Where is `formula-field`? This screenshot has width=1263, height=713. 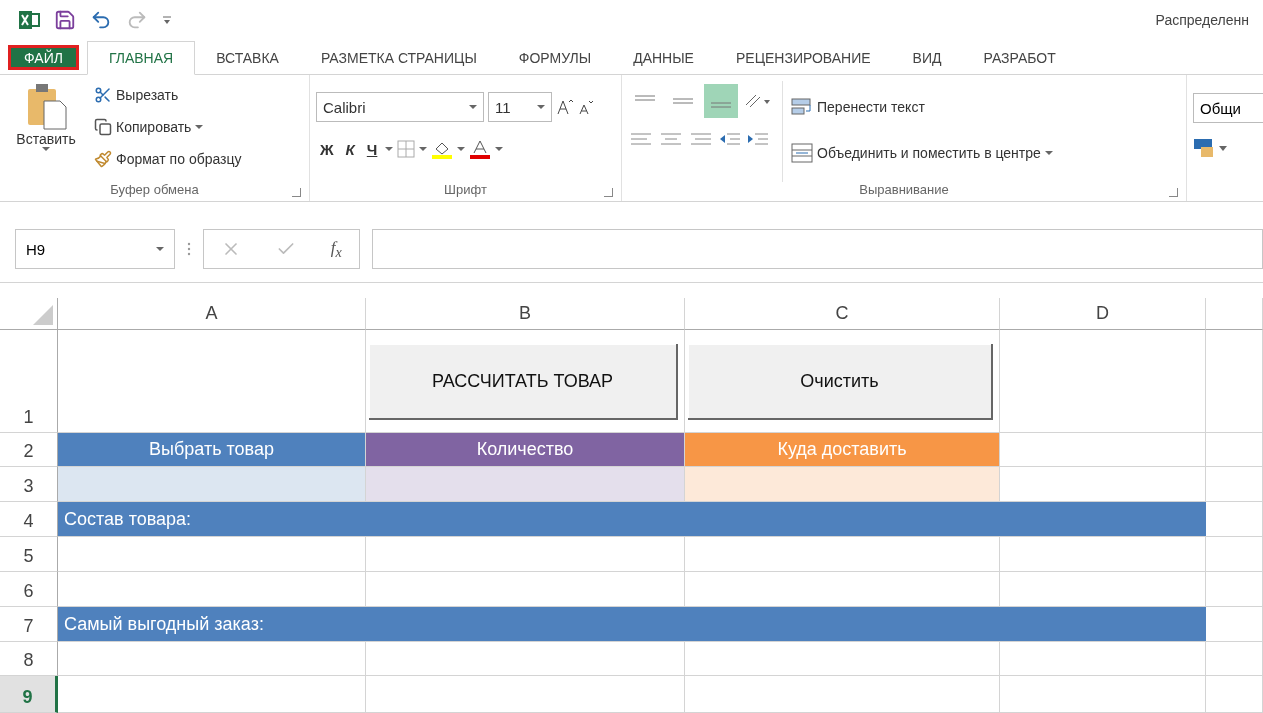 formula-field is located at coordinates (817, 249).